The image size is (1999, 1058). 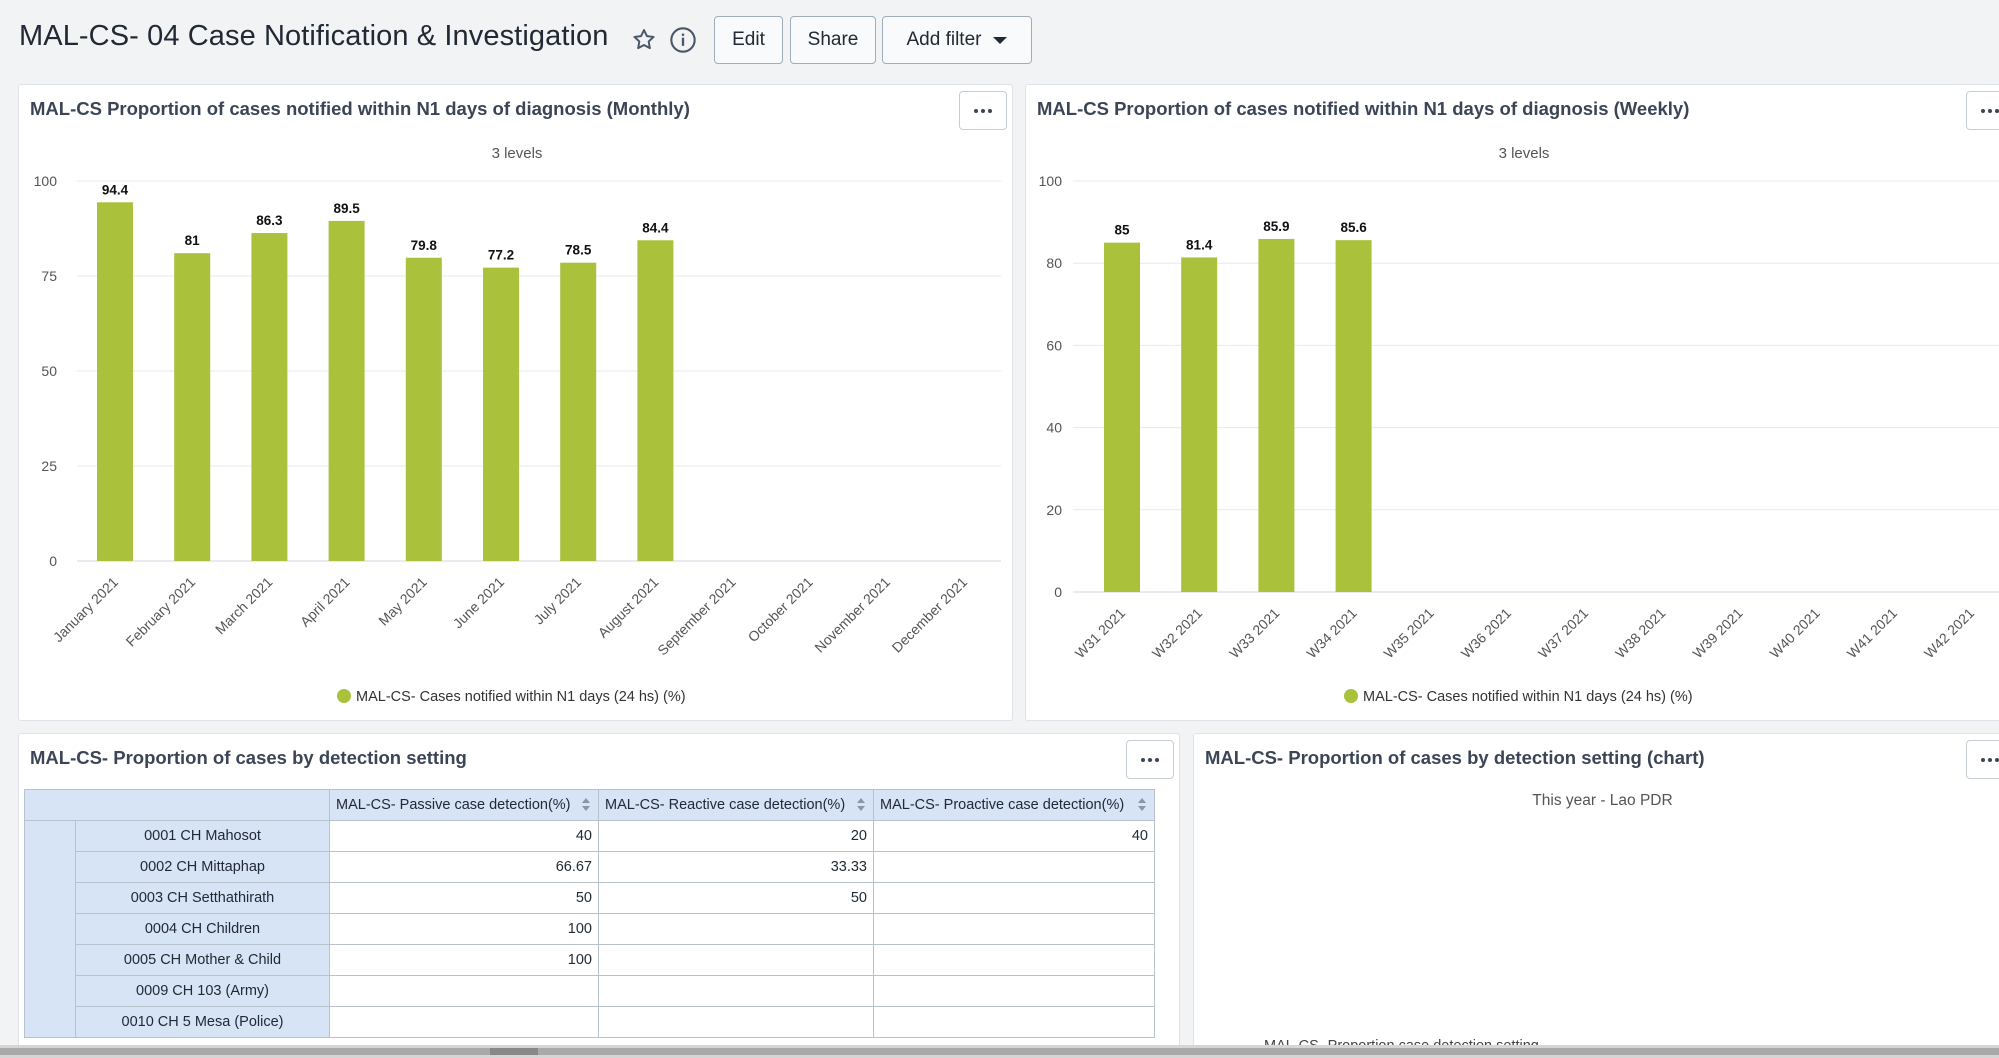 I want to click on table-cell: 20, so click(x=736, y=836).